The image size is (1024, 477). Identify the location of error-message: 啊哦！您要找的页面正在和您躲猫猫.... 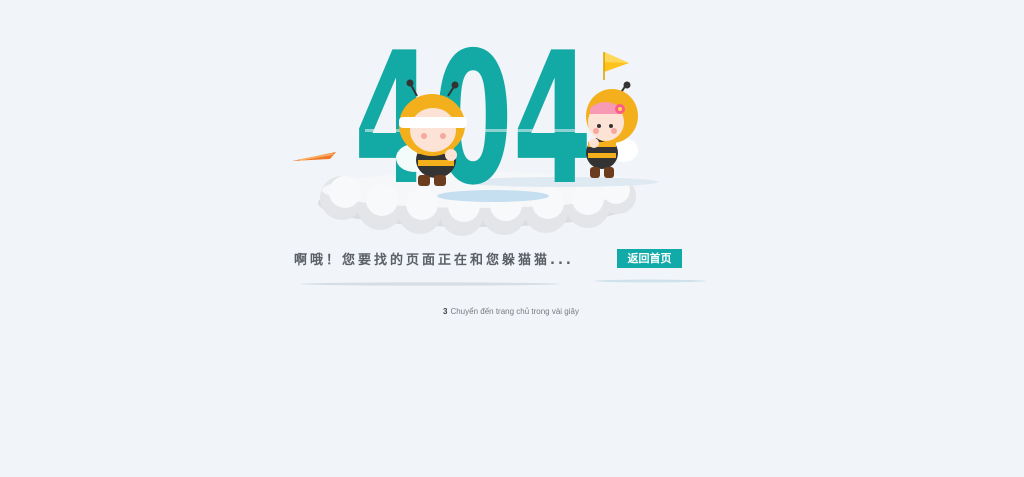
(434, 260).